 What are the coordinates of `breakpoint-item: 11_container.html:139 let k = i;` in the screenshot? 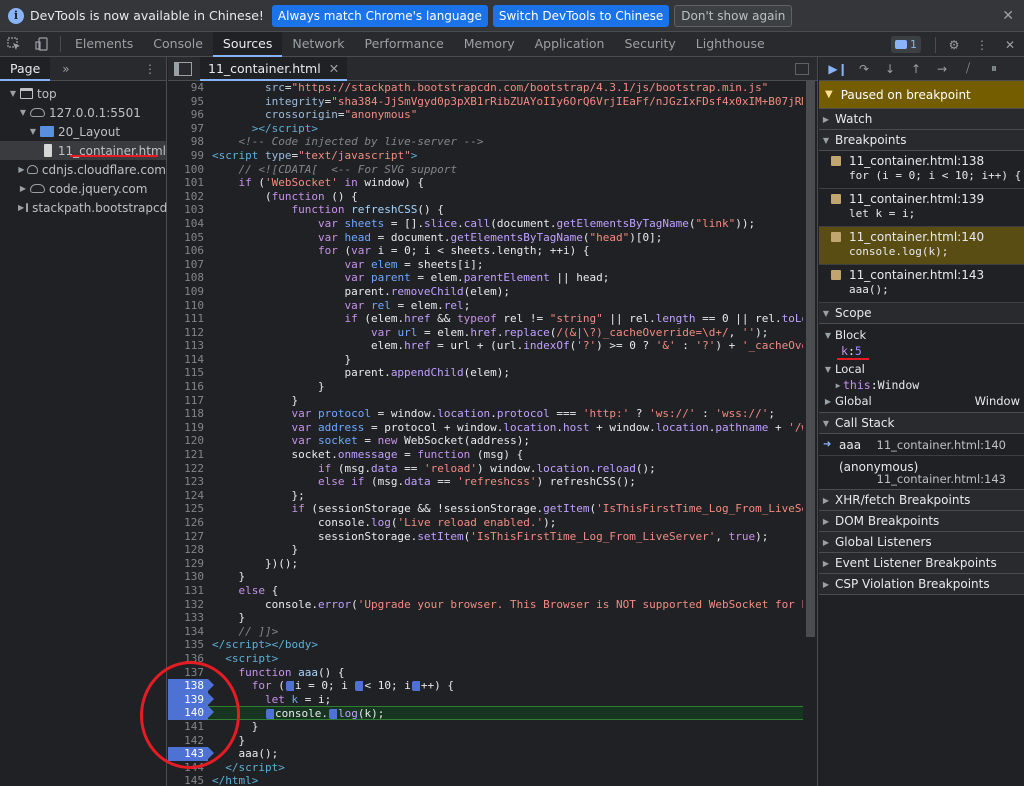 It's located at (921, 208).